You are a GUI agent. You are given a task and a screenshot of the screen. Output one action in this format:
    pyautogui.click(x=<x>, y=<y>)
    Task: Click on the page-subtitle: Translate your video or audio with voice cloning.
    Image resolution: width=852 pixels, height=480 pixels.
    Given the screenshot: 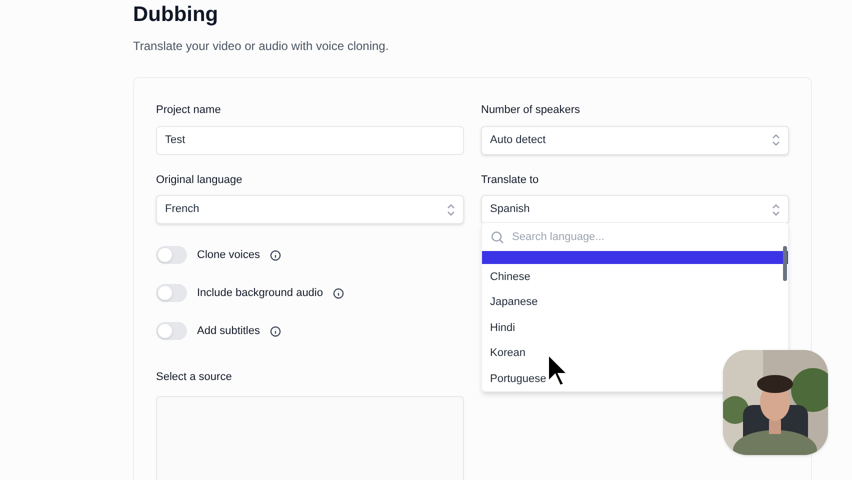 What is the action you would take?
    pyautogui.click(x=261, y=46)
    